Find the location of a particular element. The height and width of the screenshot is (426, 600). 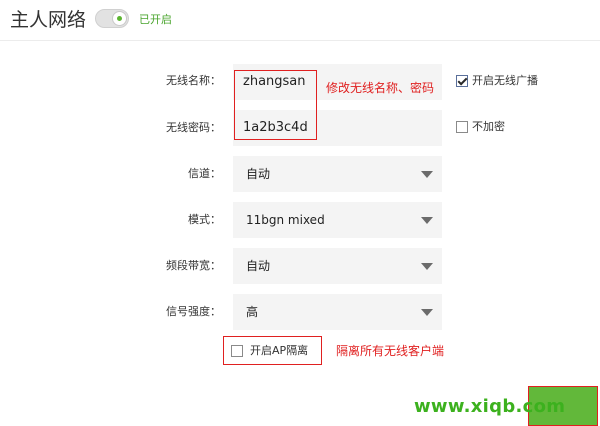

host-network-toggle is located at coordinates (112, 18).